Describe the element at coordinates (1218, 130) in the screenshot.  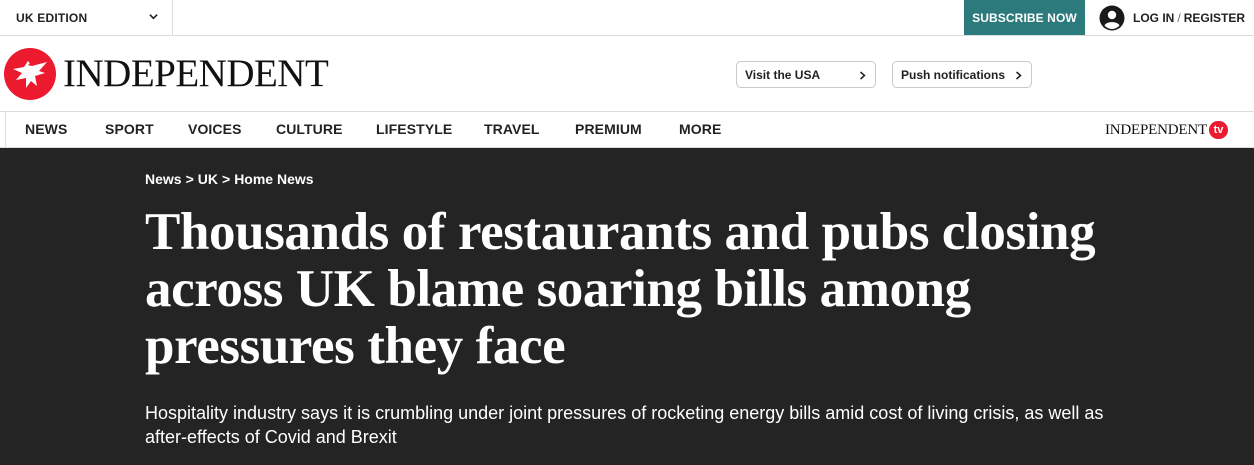
I see `tv-badge: tv` at that location.